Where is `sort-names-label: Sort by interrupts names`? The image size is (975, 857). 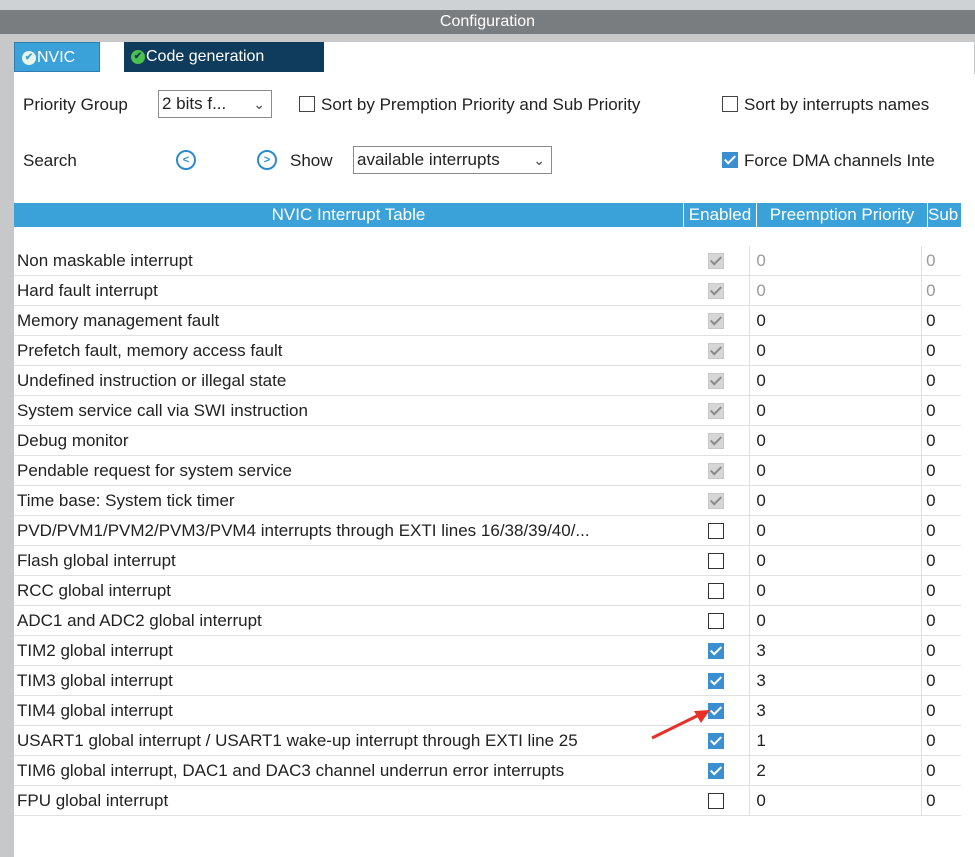 sort-names-label: Sort by interrupts names is located at coordinates (837, 104).